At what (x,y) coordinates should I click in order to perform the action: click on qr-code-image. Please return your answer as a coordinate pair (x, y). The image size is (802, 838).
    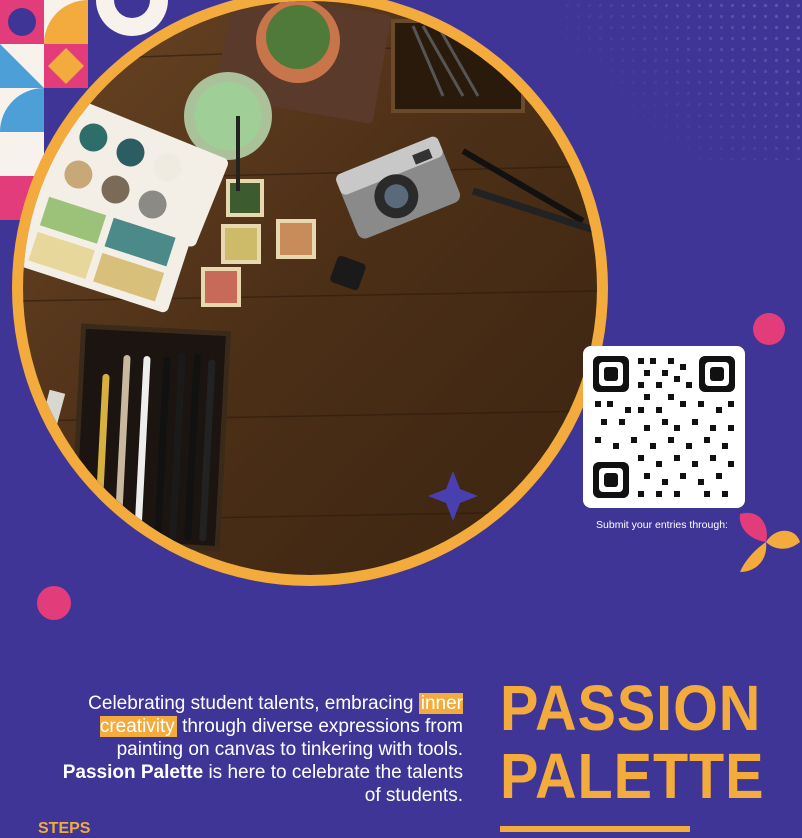
    Looking at the image, I should click on (664, 427).